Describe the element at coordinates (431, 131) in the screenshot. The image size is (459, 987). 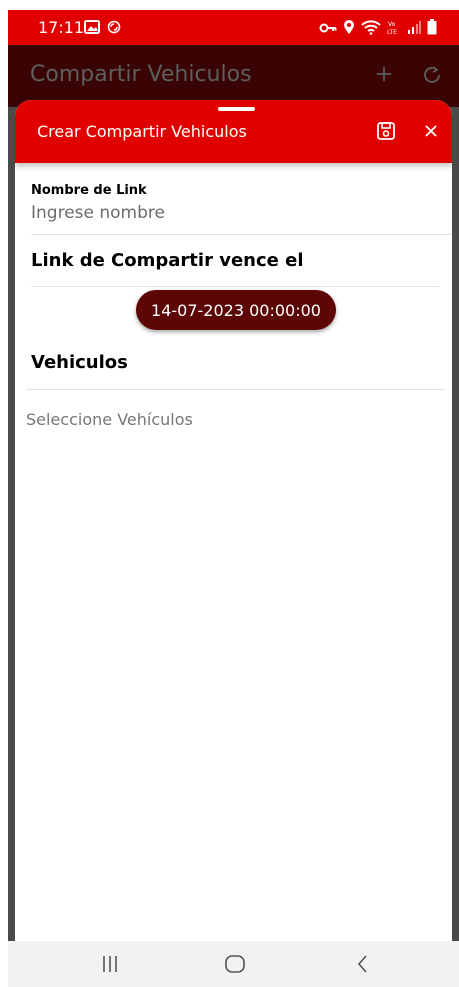
I see `close-icon` at that location.